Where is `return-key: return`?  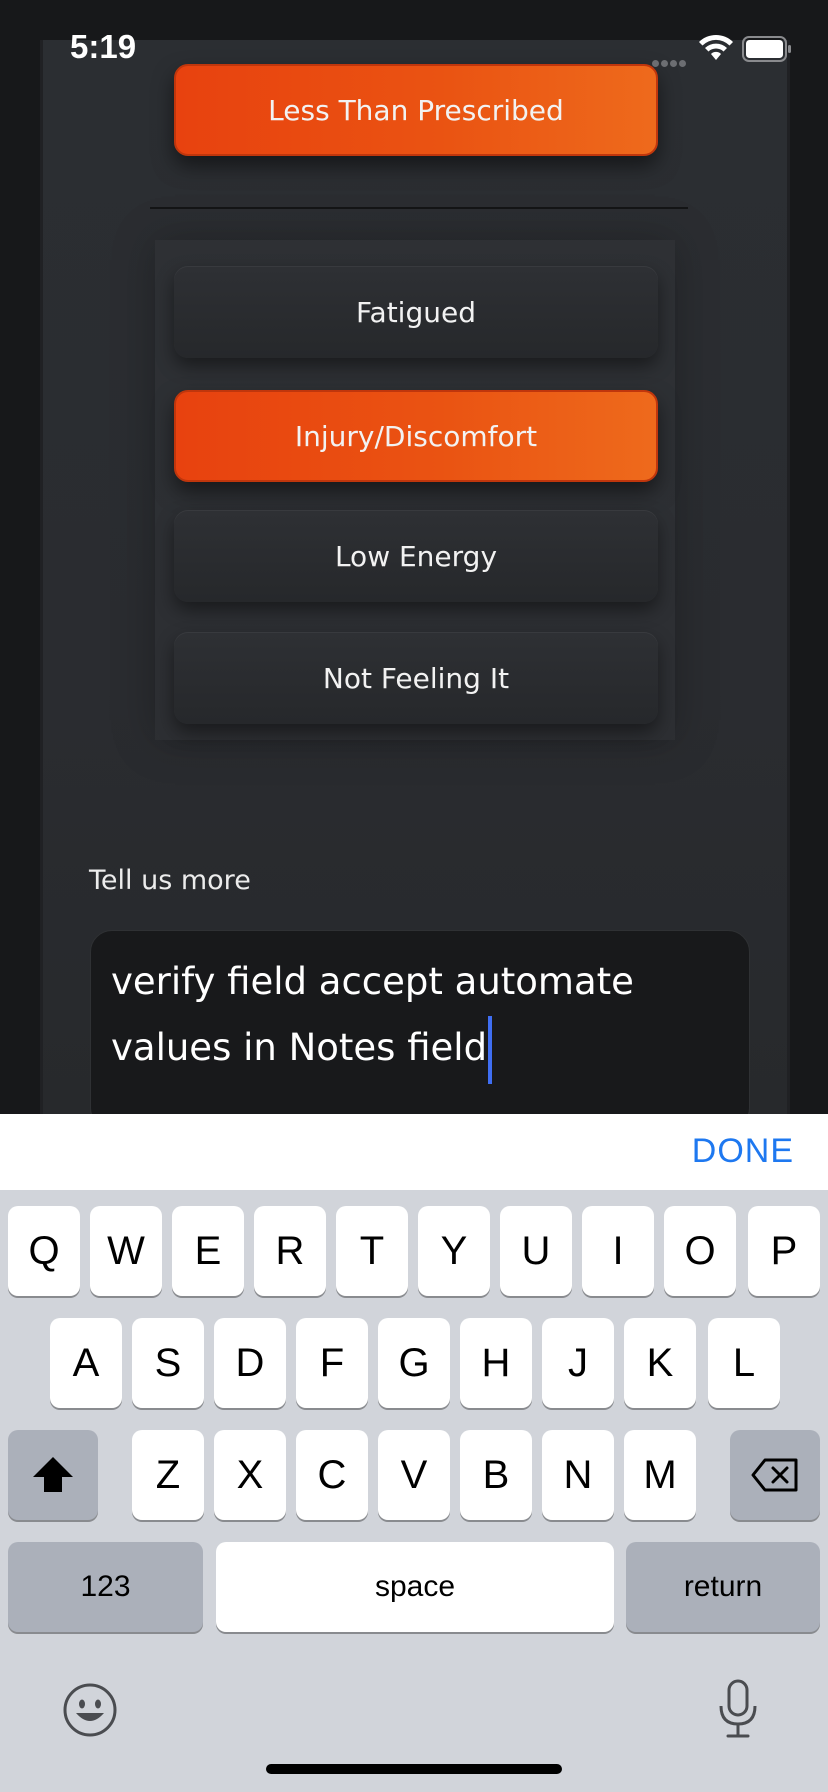 return-key: return is located at coordinates (723, 1587).